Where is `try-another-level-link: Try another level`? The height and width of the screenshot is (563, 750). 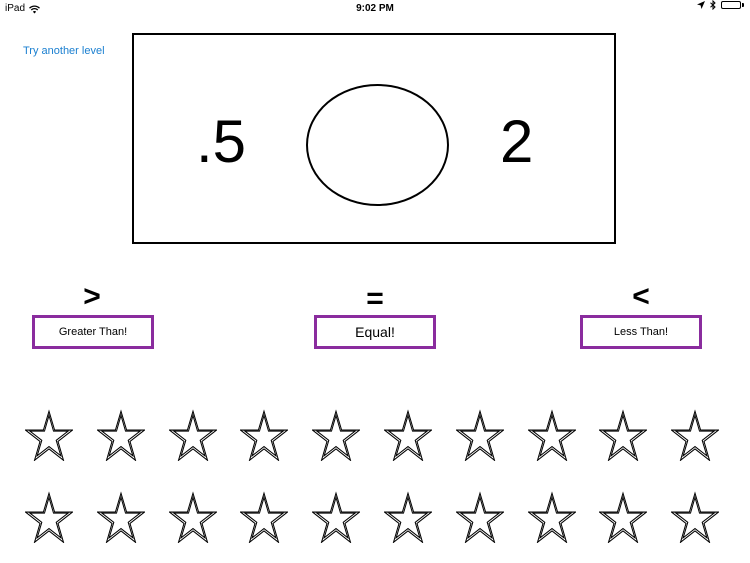 try-another-level-link: Try another level is located at coordinates (64, 51).